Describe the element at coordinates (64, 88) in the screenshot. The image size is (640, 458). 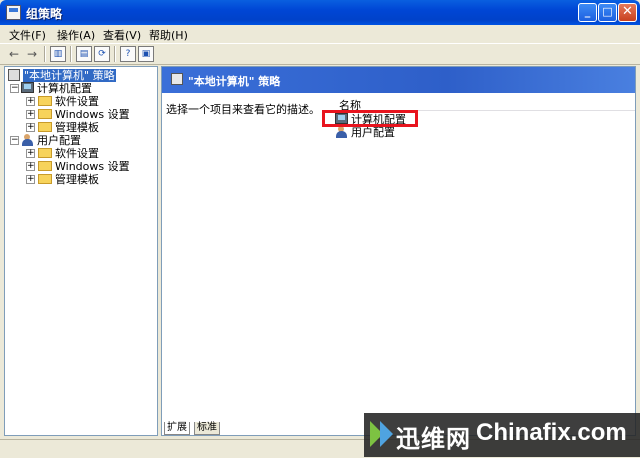
I see `tree-node-label: 计算机配置` at that location.